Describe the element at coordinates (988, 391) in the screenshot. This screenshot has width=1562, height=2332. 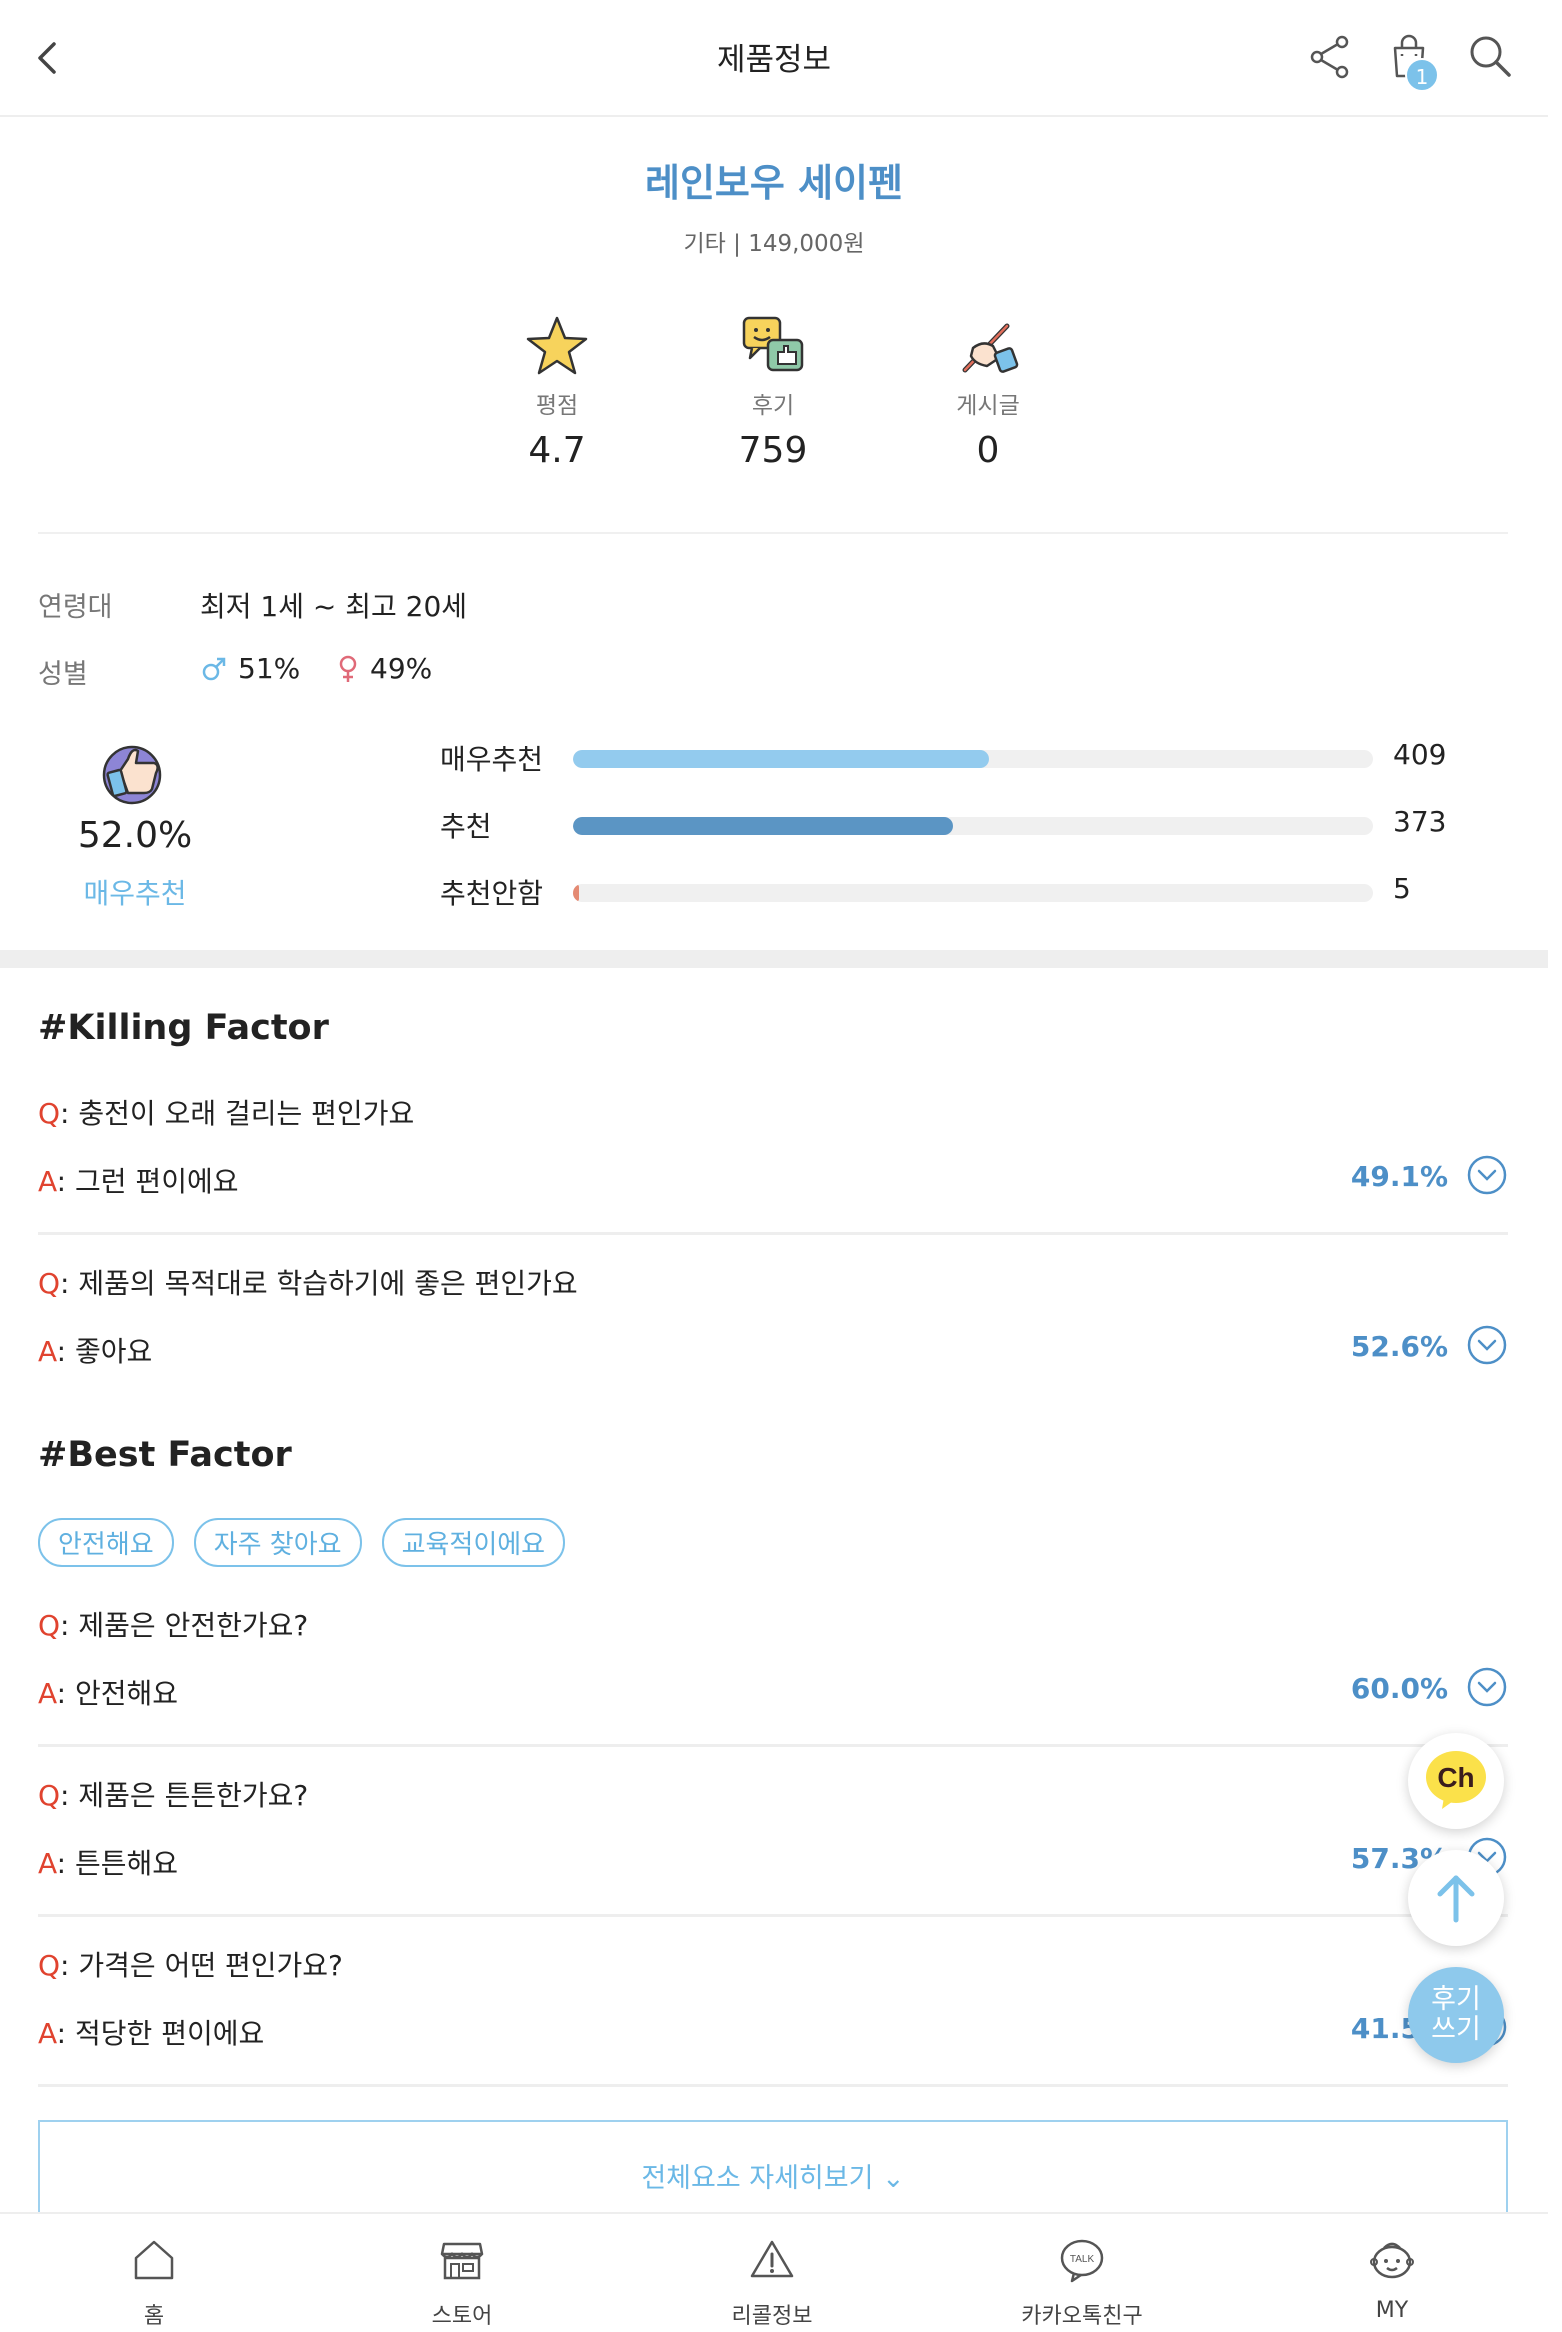
I see `post-stat: 게시글 0` at that location.